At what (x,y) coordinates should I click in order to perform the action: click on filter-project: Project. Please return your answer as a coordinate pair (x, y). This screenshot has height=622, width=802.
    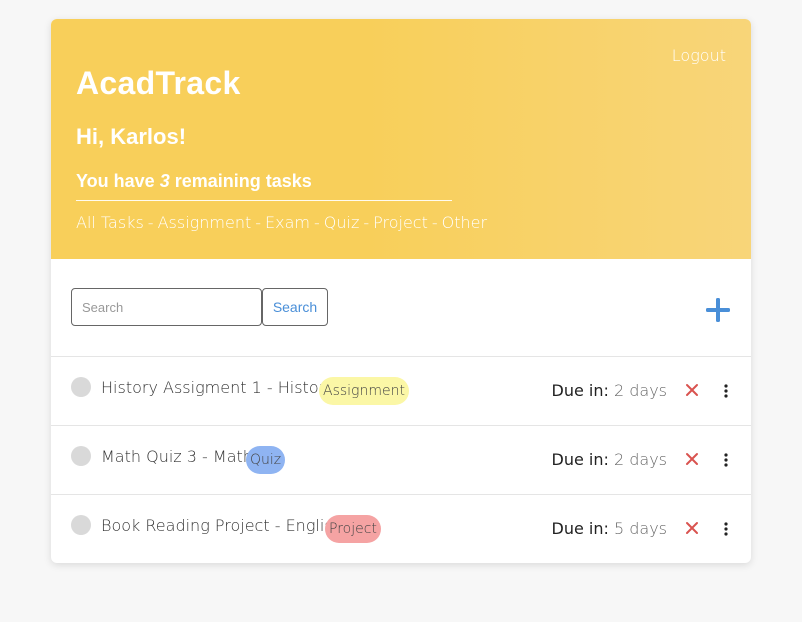
    Looking at the image, I should click on (400, 222).